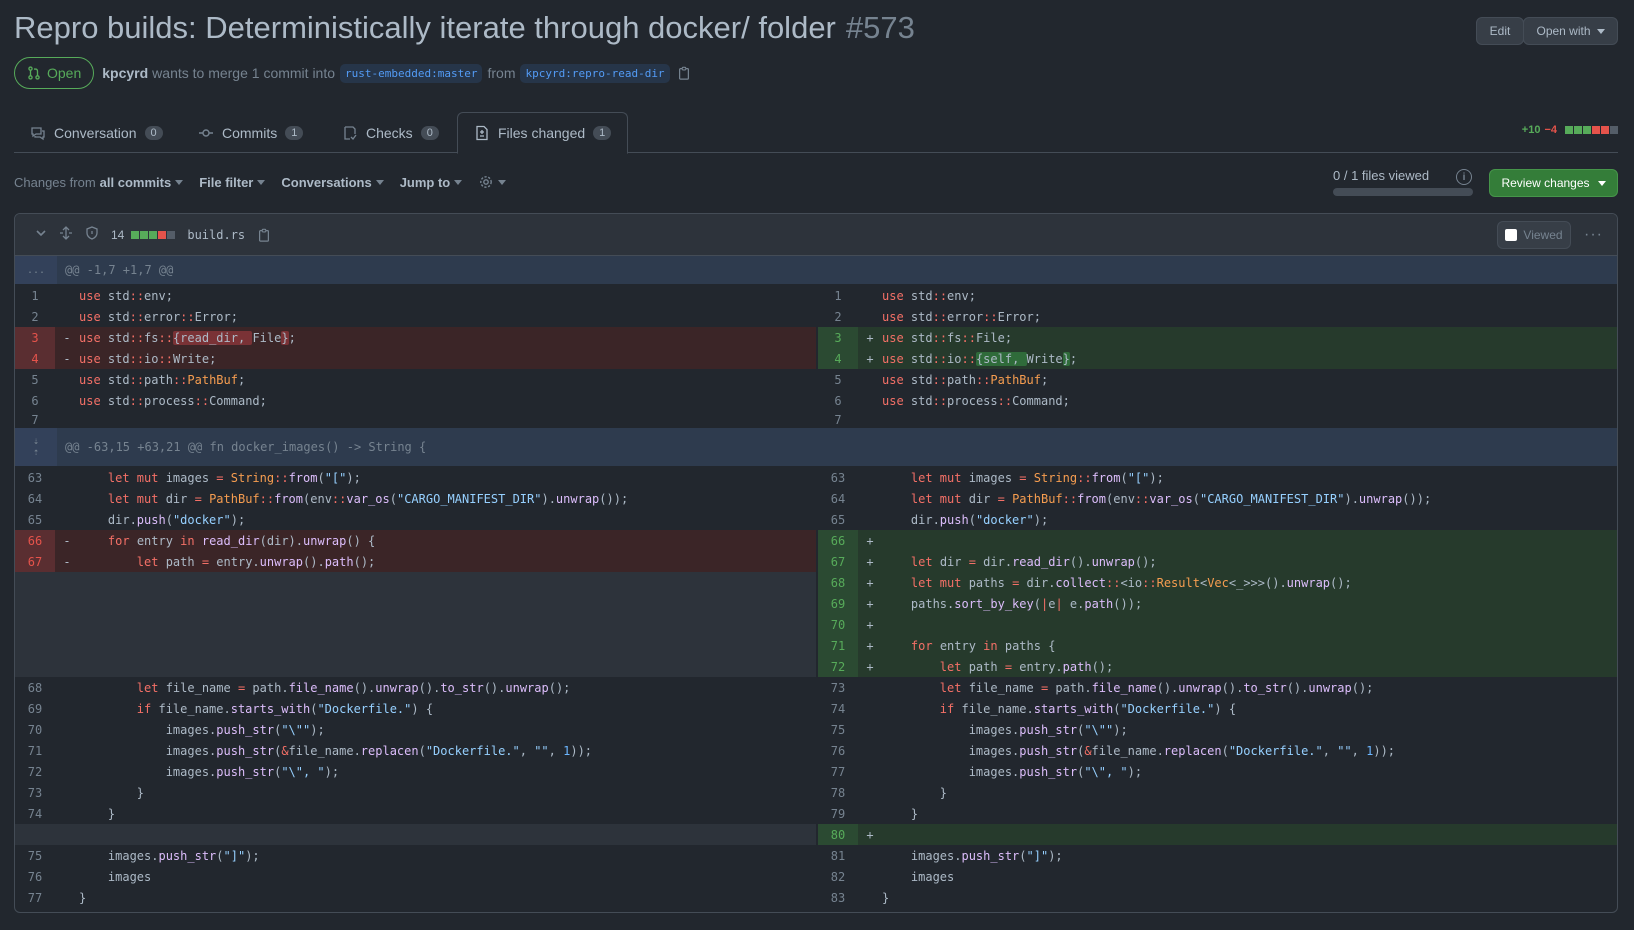 The width and height of the screenshot is (1634, 930). I want to click on kebab-menu-icon: ···, so click(1593, 235).